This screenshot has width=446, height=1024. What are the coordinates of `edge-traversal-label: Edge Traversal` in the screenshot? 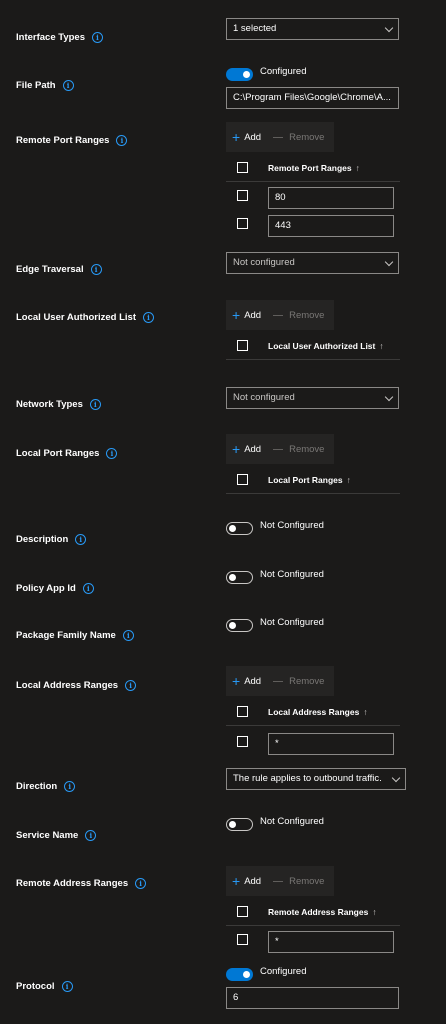 It's located at (50, 269).